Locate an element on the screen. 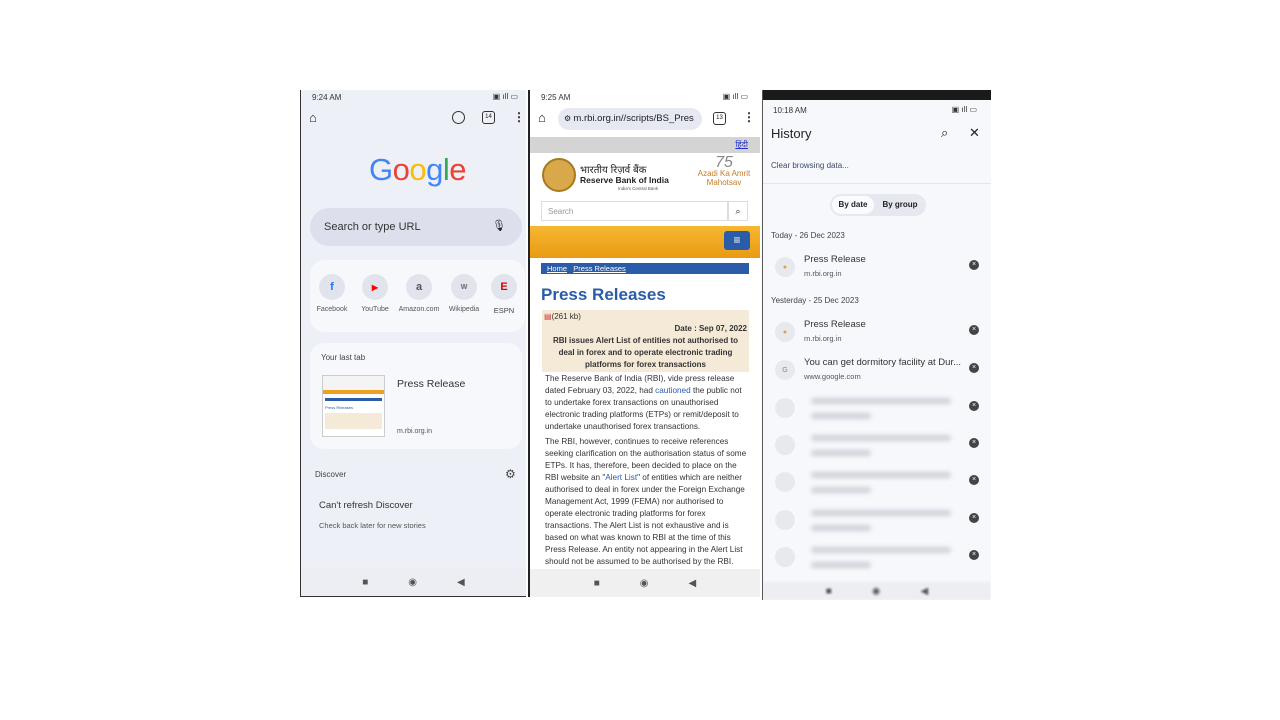 The image size is (1280, 720). hindi-link: हिंदी is located at coordinates (741, 144).